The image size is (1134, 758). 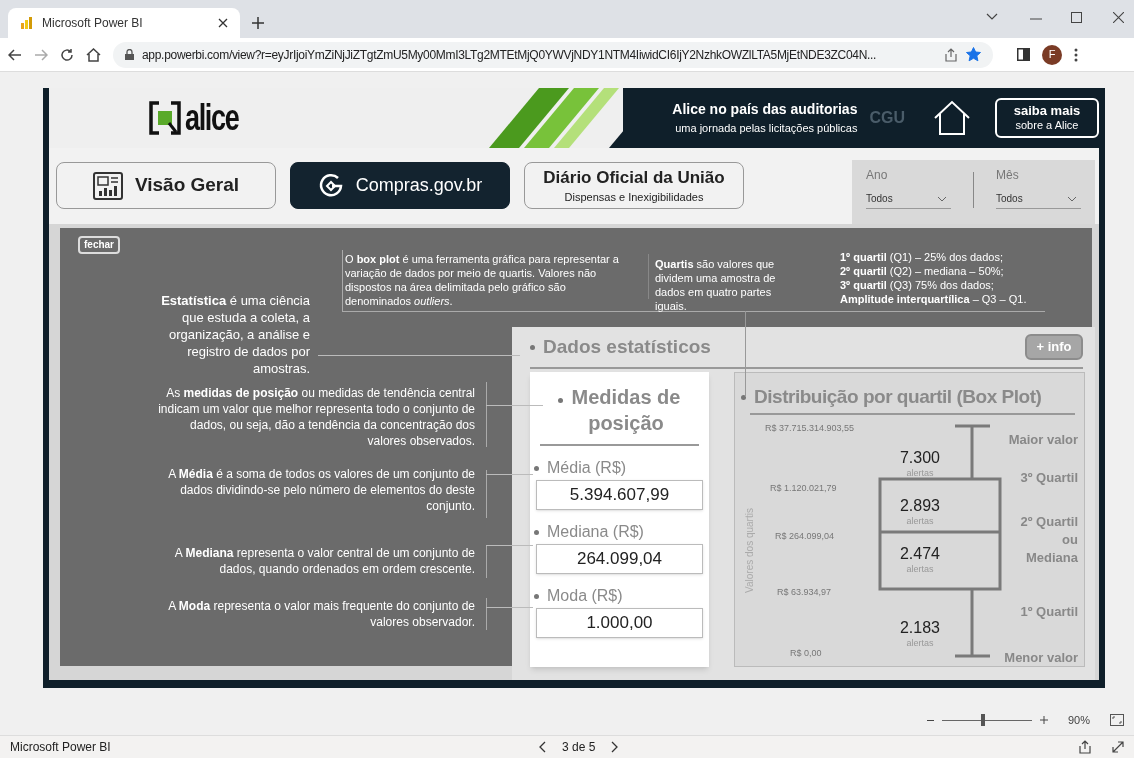 I want to click on measure-label: Média (R$), so click(x=587, y=468).